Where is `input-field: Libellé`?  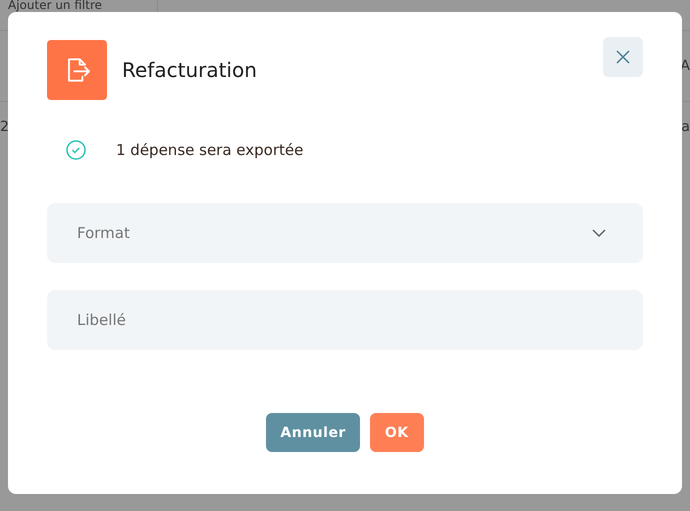 input-field: Libellé is located at coordinates (345, 320).